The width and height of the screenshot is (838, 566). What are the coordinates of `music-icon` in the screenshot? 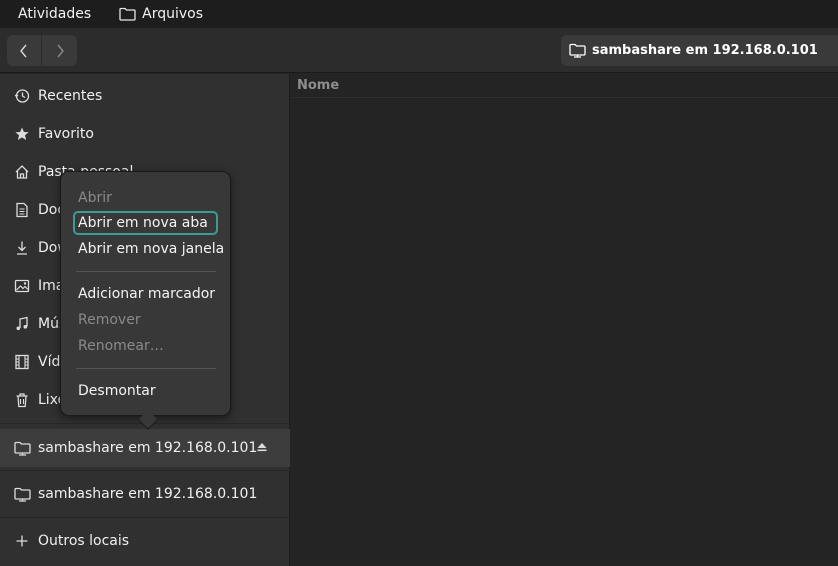 It's located at (22, 324).